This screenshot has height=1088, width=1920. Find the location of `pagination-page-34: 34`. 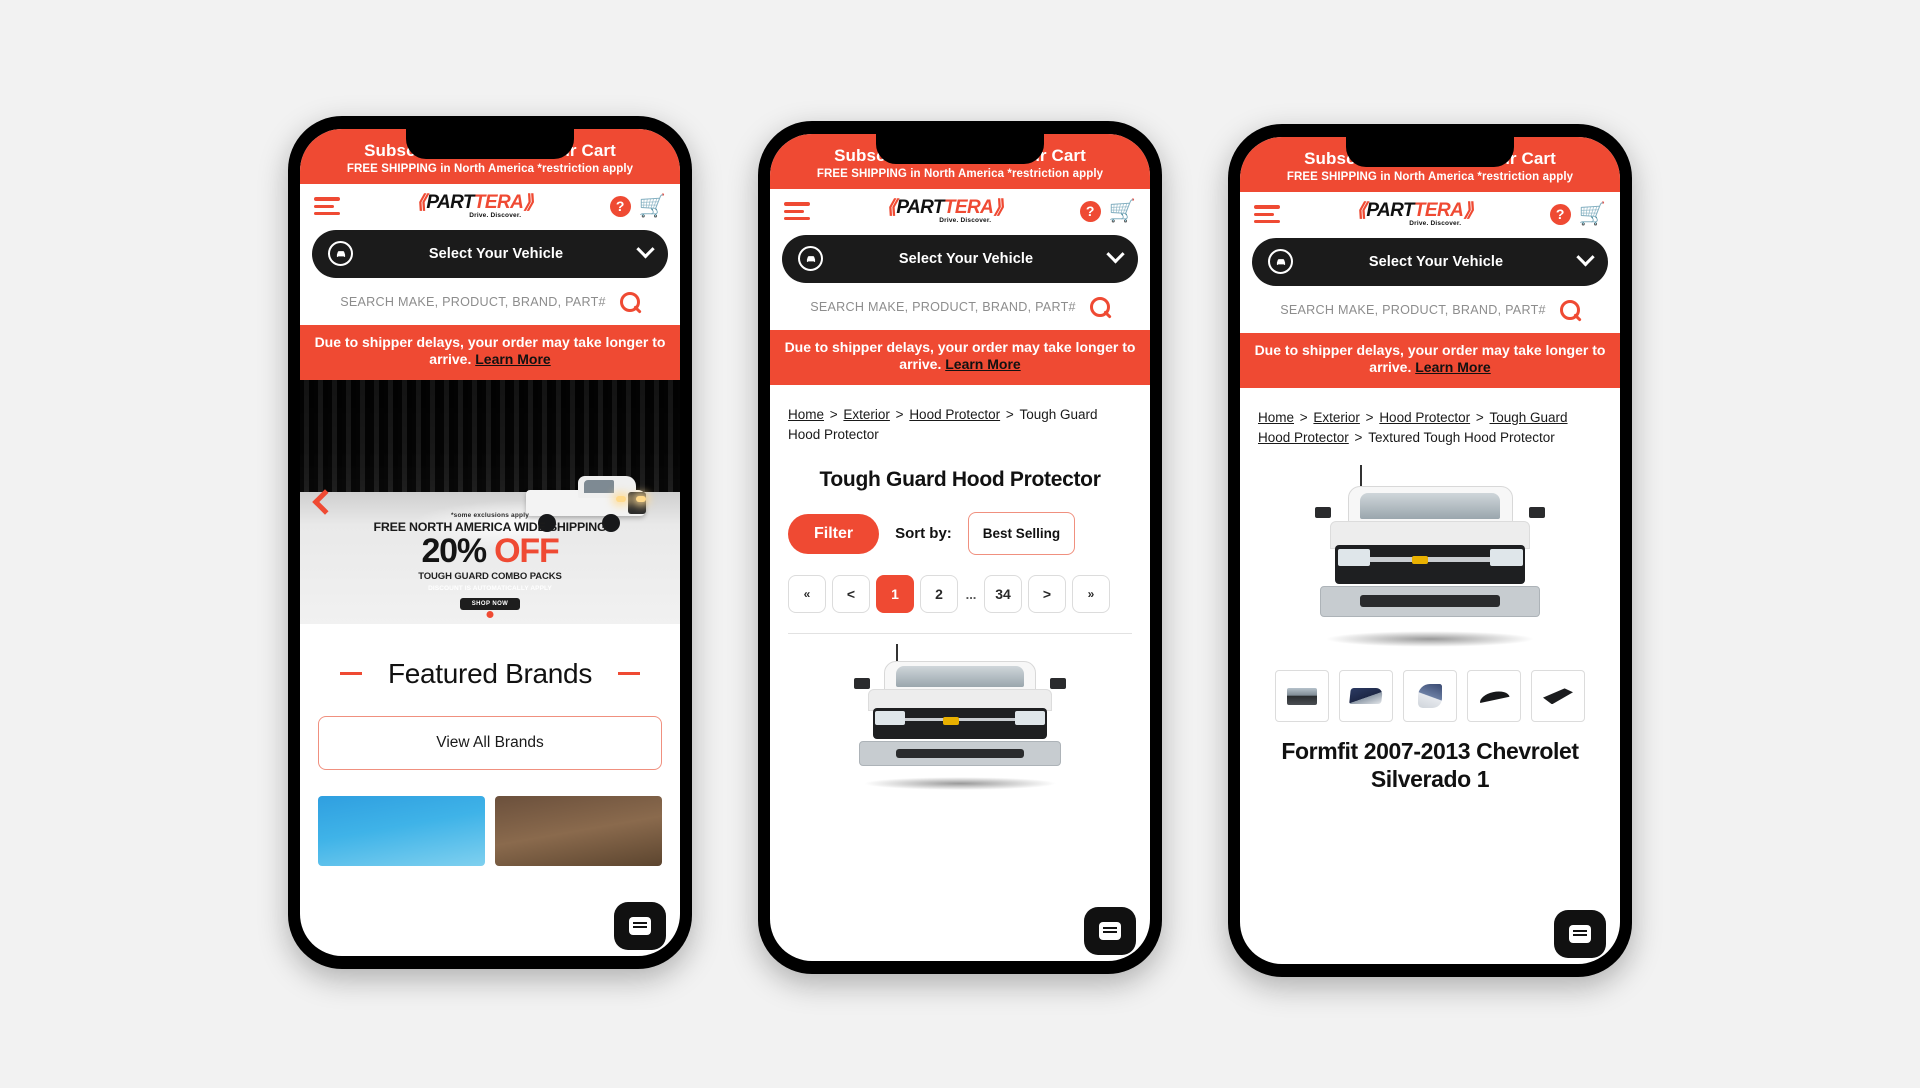

pagination-page-34: 34 is located at coordinates (1003, 594).